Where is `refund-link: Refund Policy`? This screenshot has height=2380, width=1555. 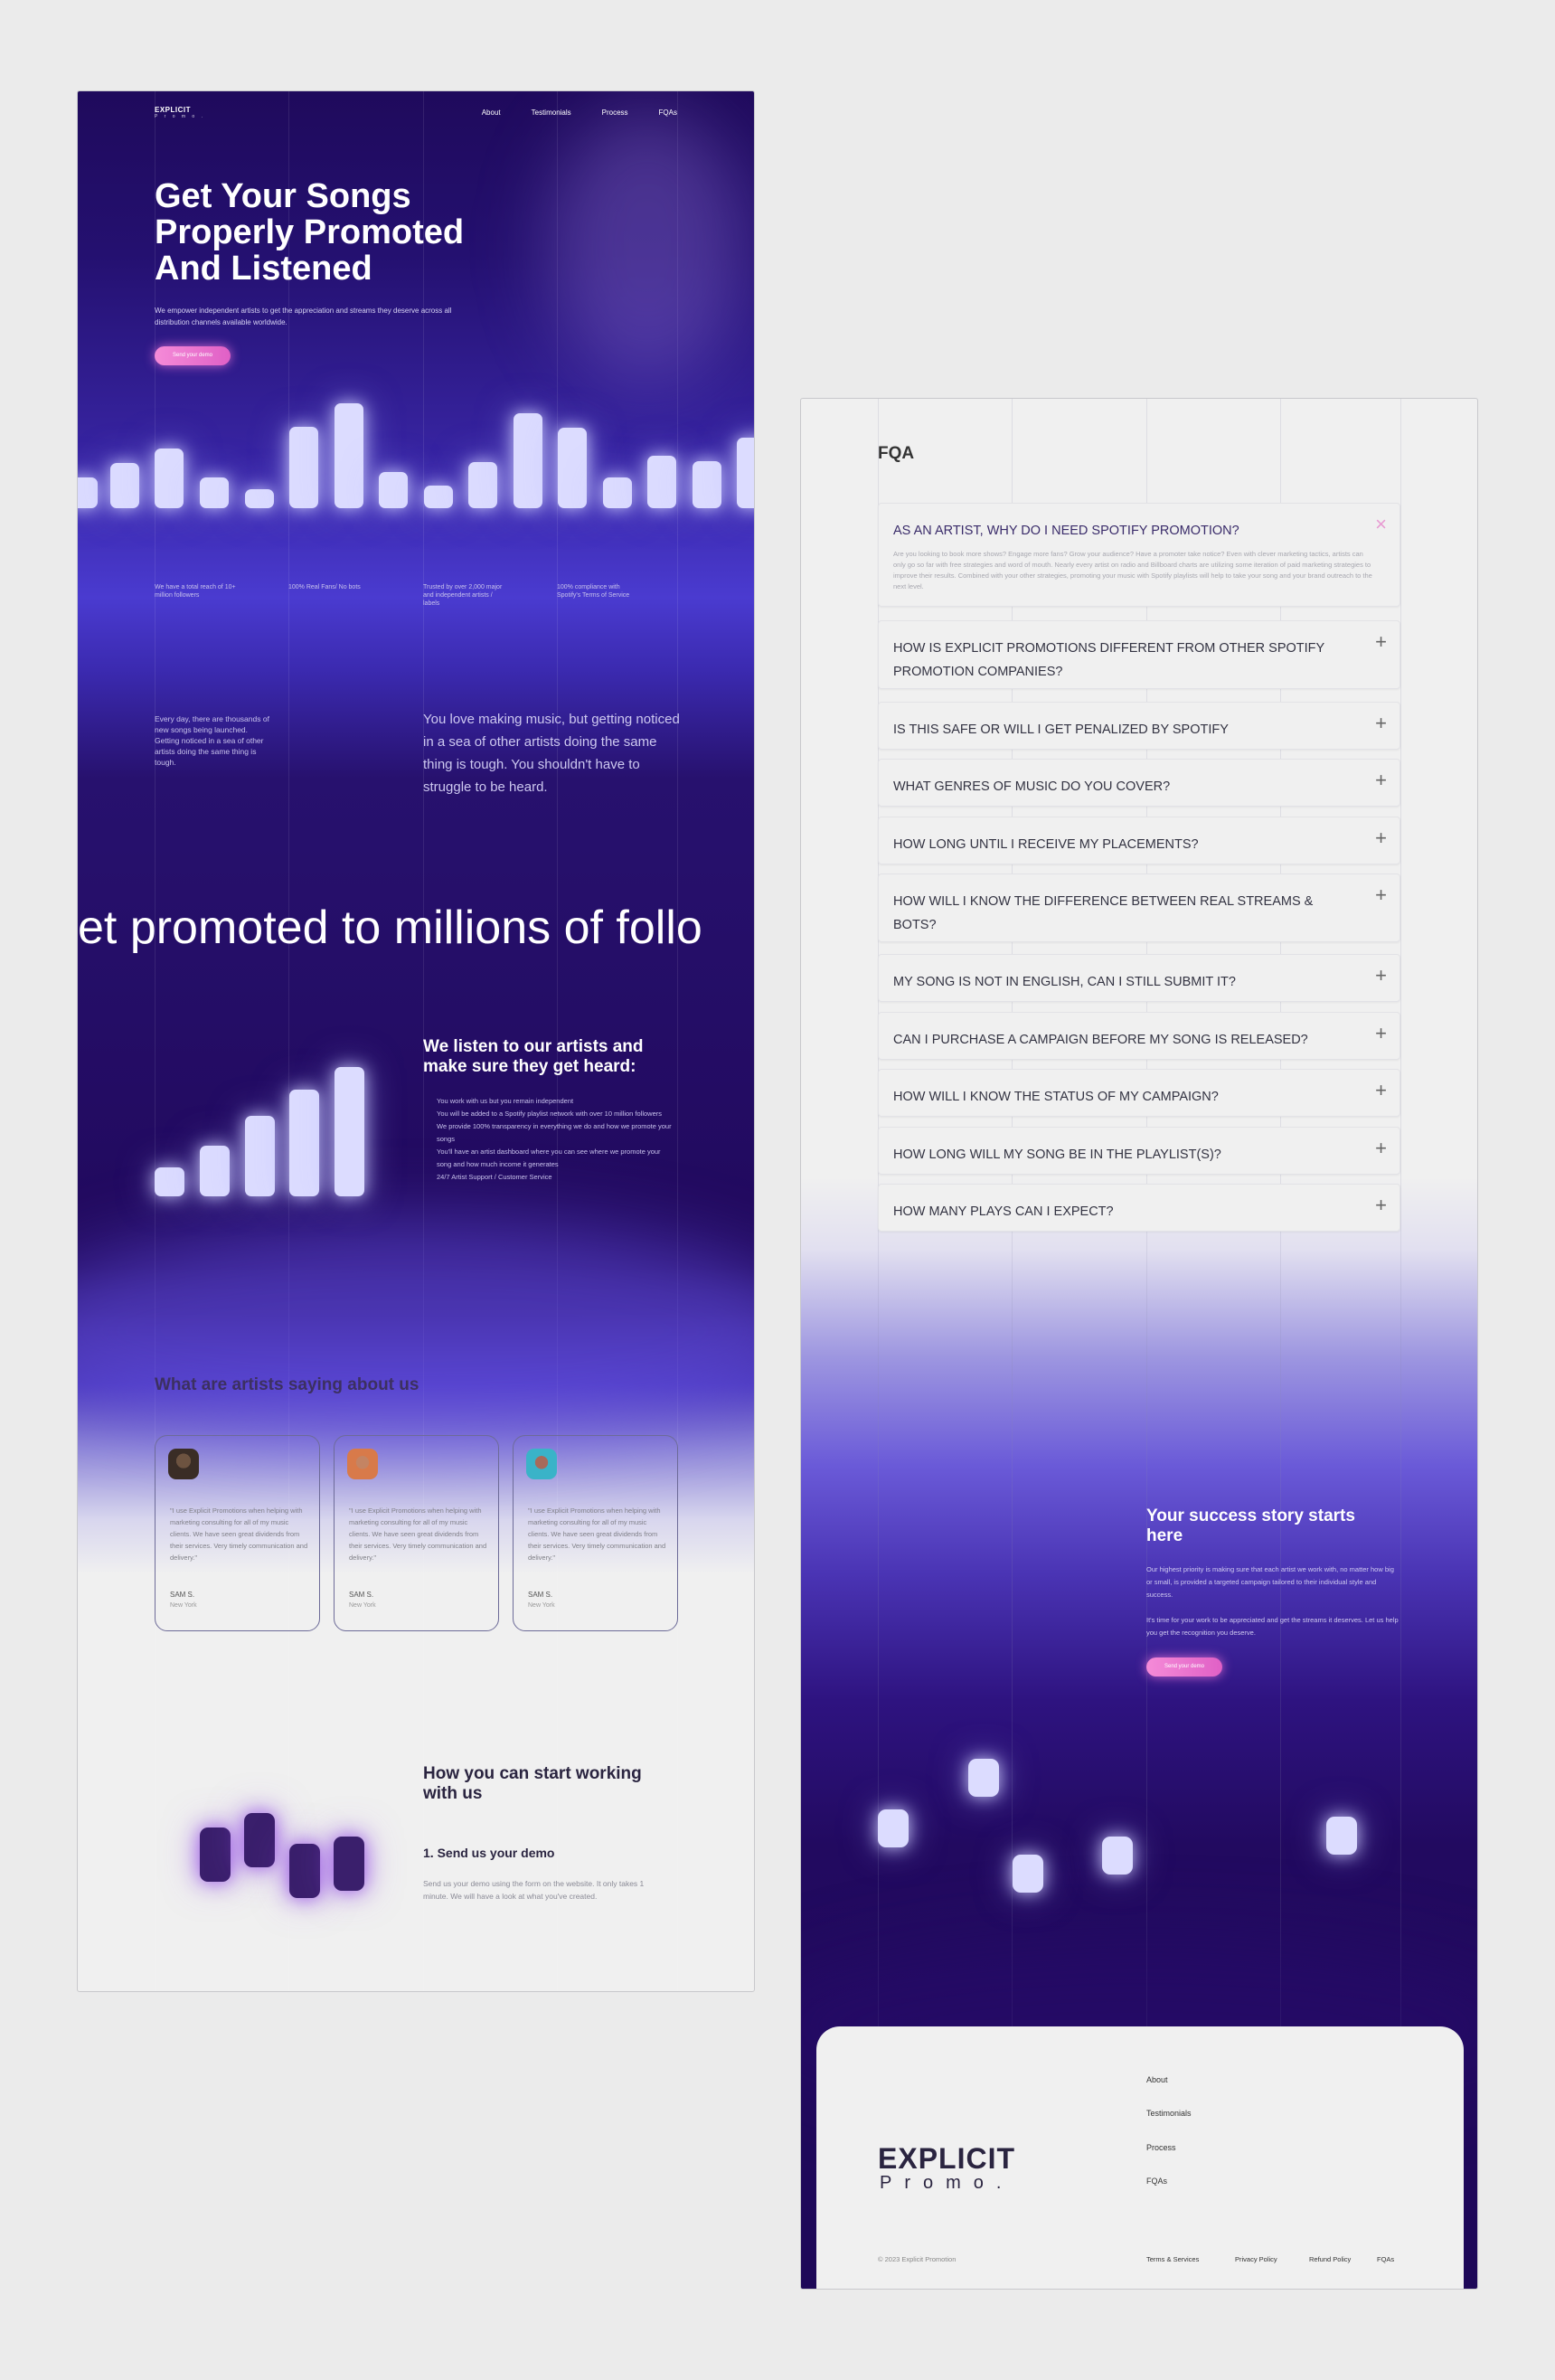 refund-link: Refund Policy is located at coordinates (1330, 2259).